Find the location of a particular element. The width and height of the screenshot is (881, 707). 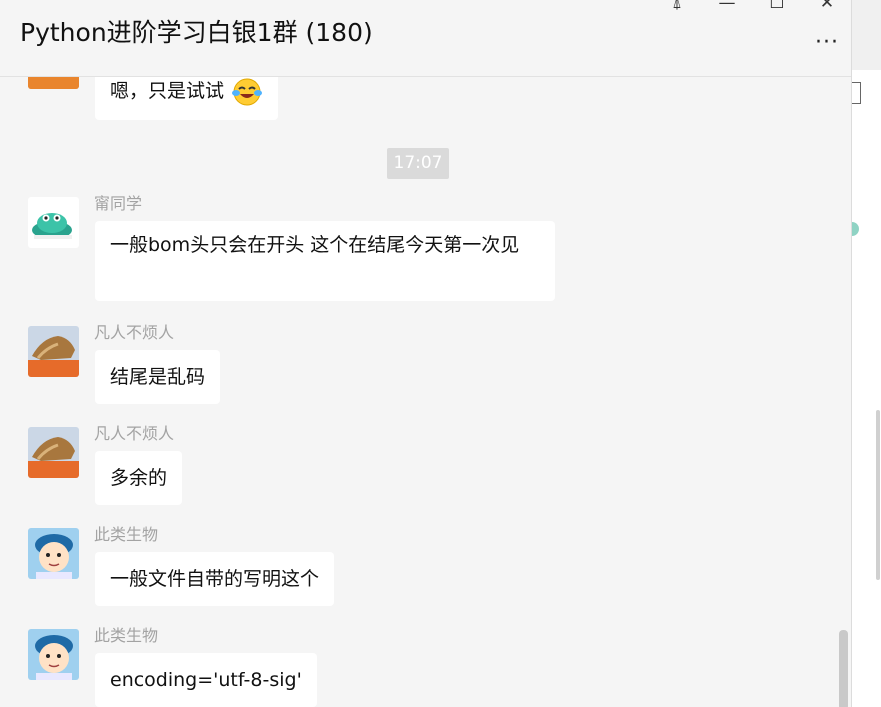

more-icon: ··· is located at coordinates (827, 42).